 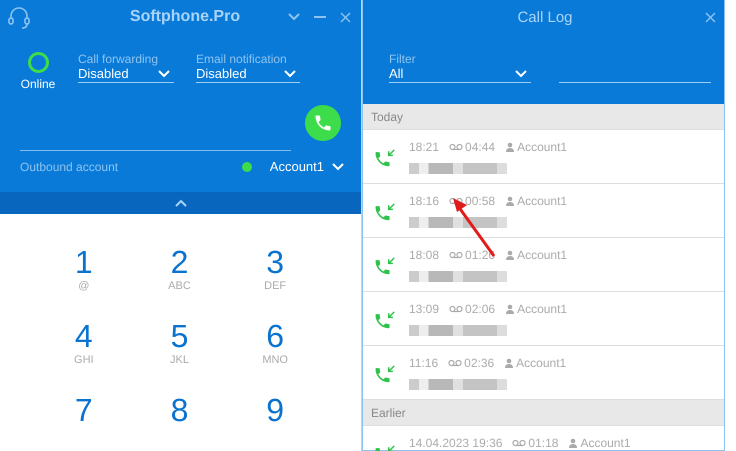 I want to click on call-duration: 02:36, so click(x=479, y=363).